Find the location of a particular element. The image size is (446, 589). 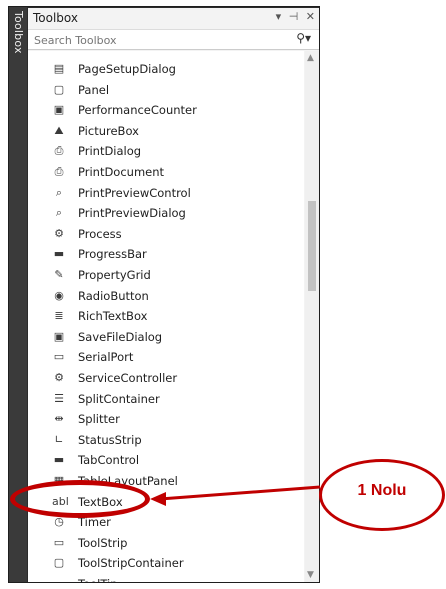

callout-bubble: 1 Nolu is located at coordinates (382, 495).